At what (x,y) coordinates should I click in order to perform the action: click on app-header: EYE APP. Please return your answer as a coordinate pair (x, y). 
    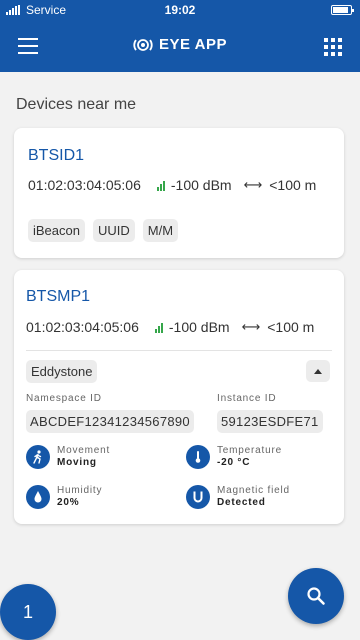
    Looking at the image, I should click on (180, 46).